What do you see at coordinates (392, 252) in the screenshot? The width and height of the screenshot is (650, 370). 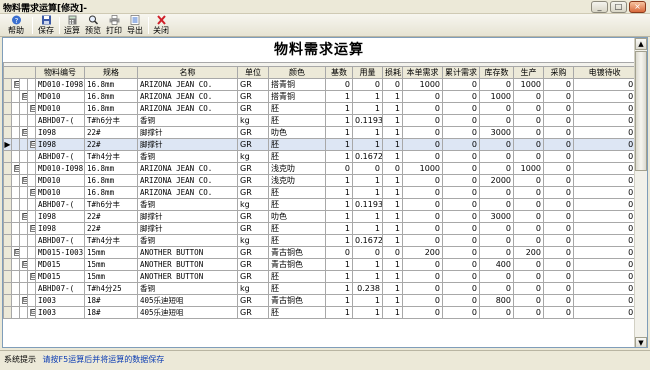 I see `cell-loss: 0` at bounding box center [392, 252].